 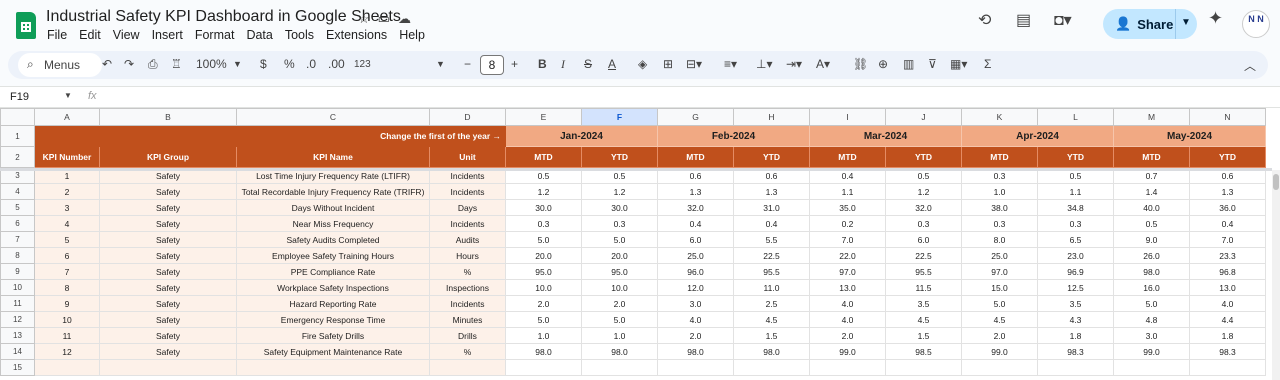 What do you see at coordinates (642, 64) in the screenshot?
I see `fill-color-icon: ◈` at bounding box center [642, 64].